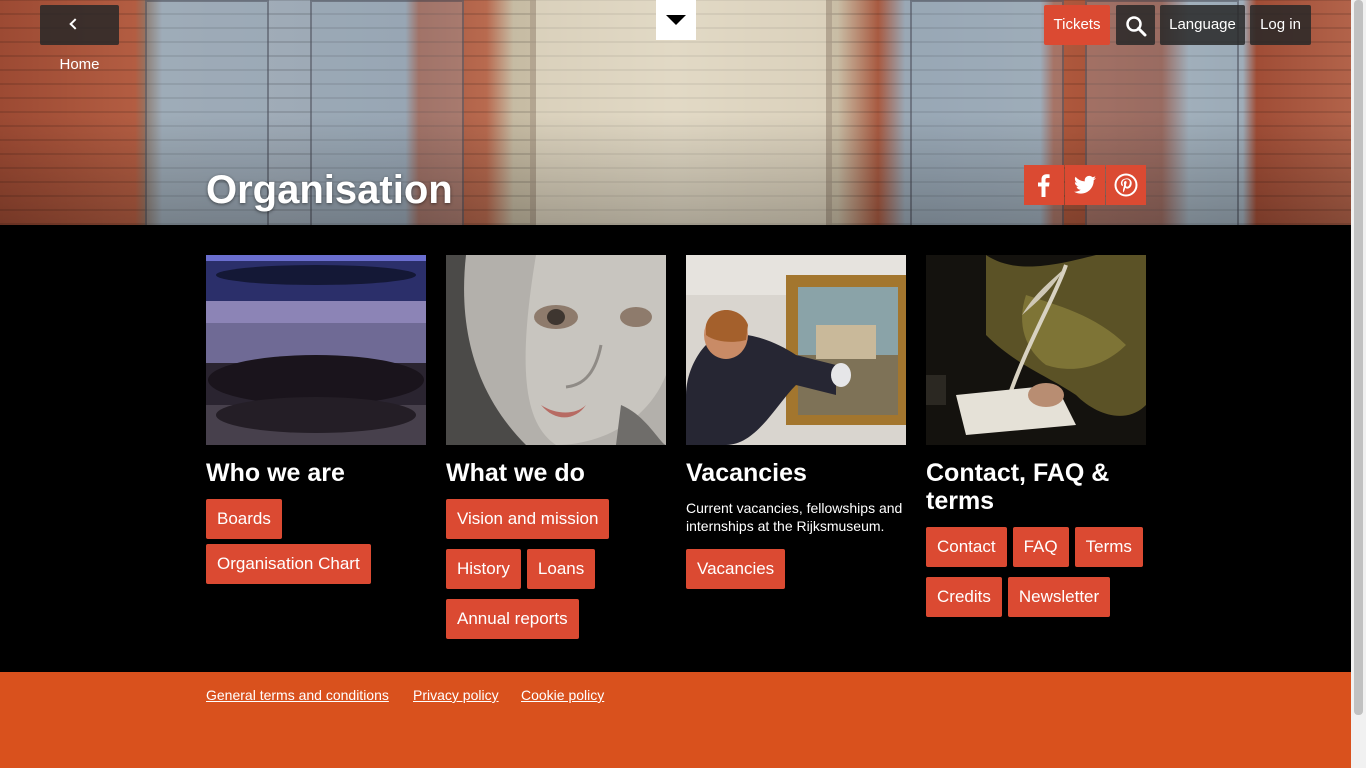 This screenshot has height=768, width=1366. Describe the element at coordinates (512, 619) in the screenshot. I see `annual-reports-link: Annual reports` at that location.